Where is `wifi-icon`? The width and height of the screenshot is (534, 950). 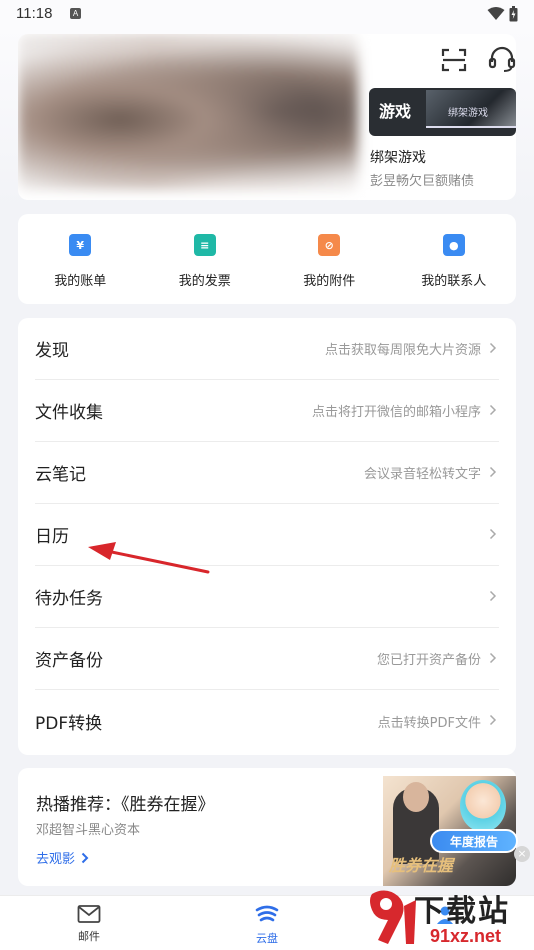 wifi-icon is located at coordinates (496, 13).